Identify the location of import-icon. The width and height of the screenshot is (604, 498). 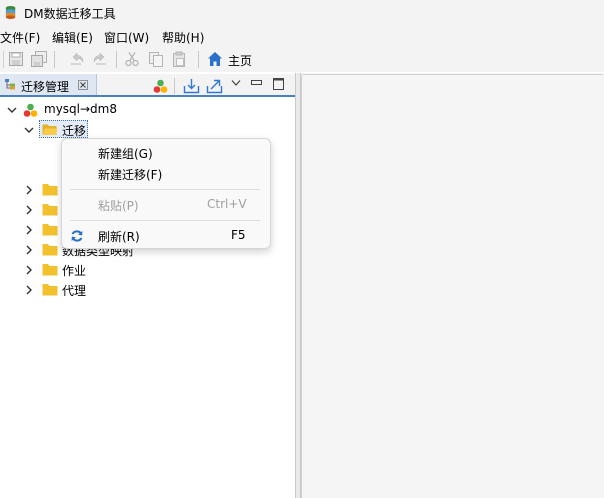
(191, 86).